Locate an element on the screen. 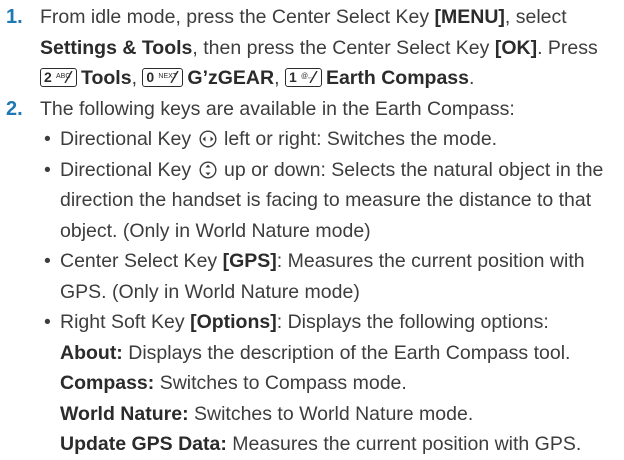 Image resolution: width=624 pixels, height=460 pixels. option-desc: Switches to World Nature mode. is located at coordinates (331, 413).